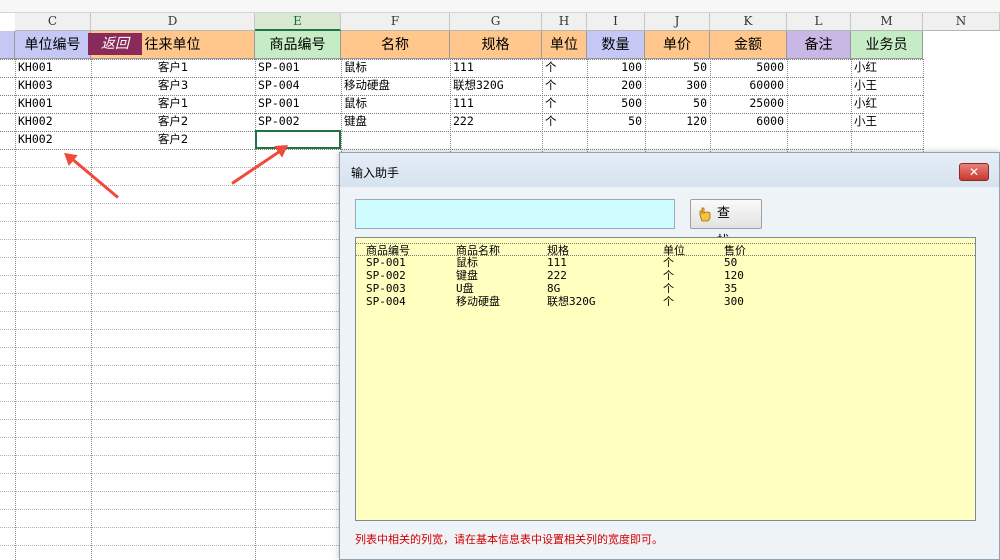 The width and height of the screenshot is (1000, 560). I want to click on col-header-f: F, so click(395, 22).